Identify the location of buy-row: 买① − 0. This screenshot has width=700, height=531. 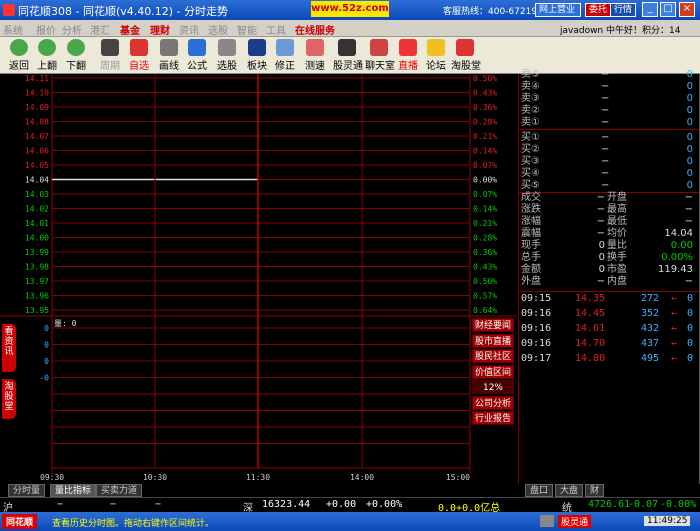
(609, 138).